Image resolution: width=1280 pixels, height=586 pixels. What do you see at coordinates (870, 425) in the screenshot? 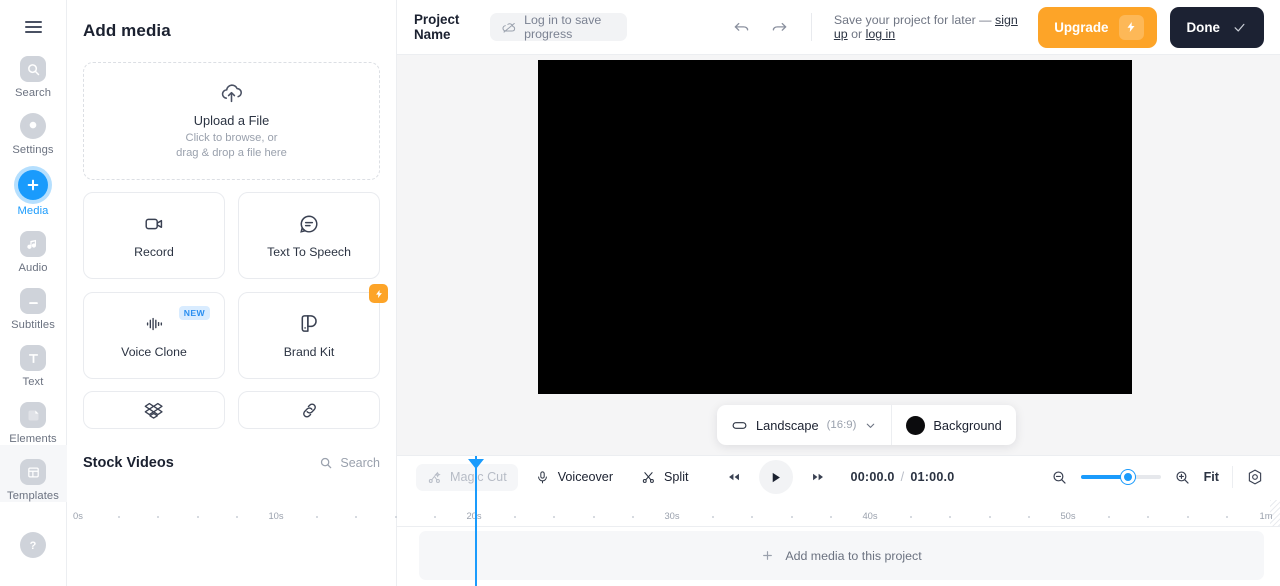
I see `chevron-down-icon` at bounding box center [870, 425].